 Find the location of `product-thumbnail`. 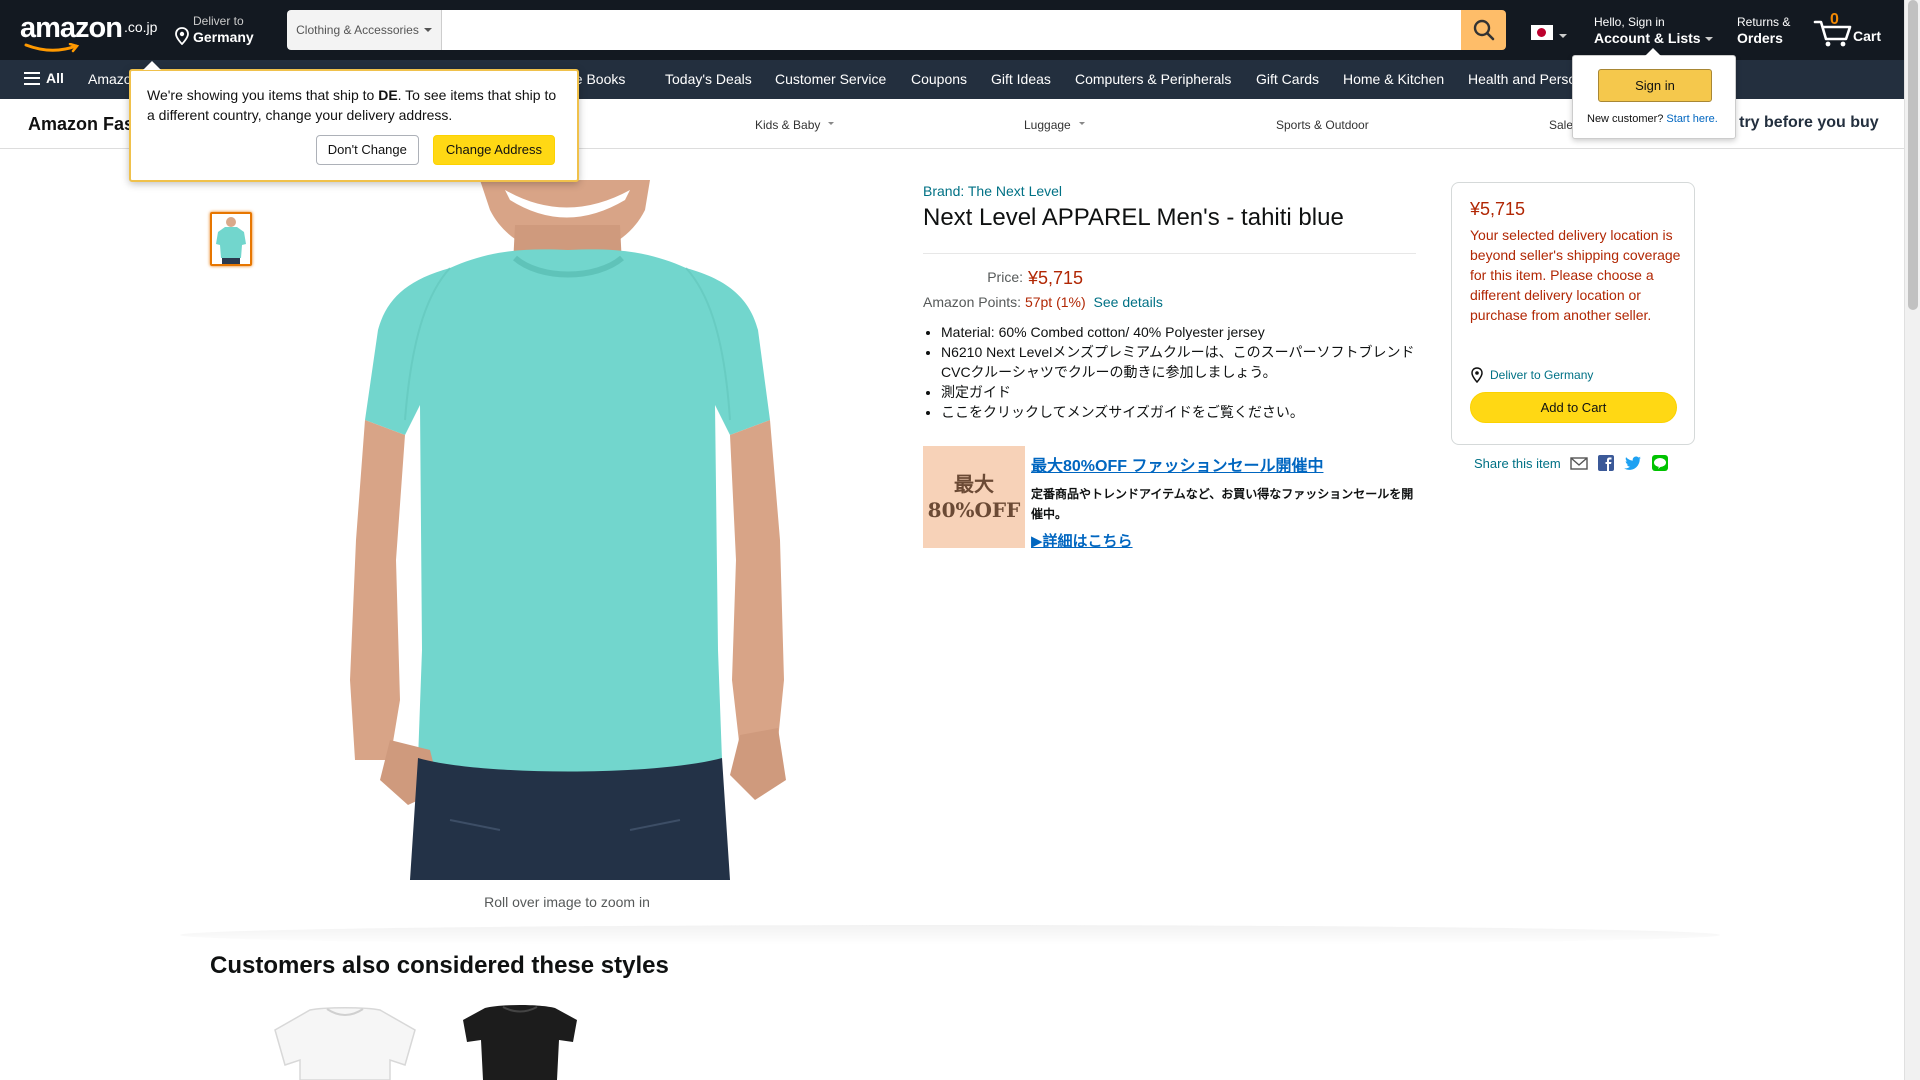

product-thumbnail is located at coordinates (231, 239).